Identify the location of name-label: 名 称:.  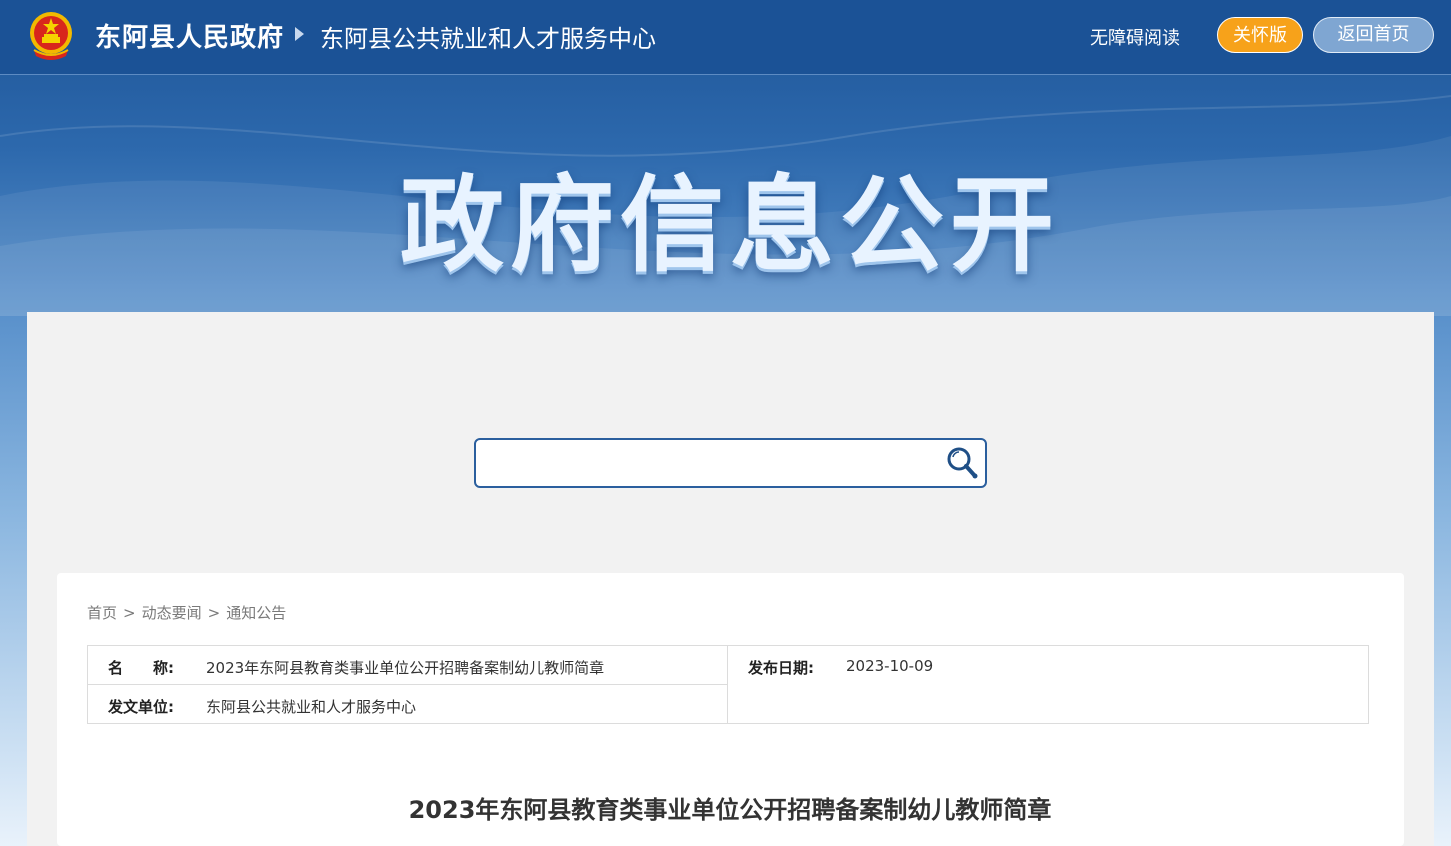
(141, 668).